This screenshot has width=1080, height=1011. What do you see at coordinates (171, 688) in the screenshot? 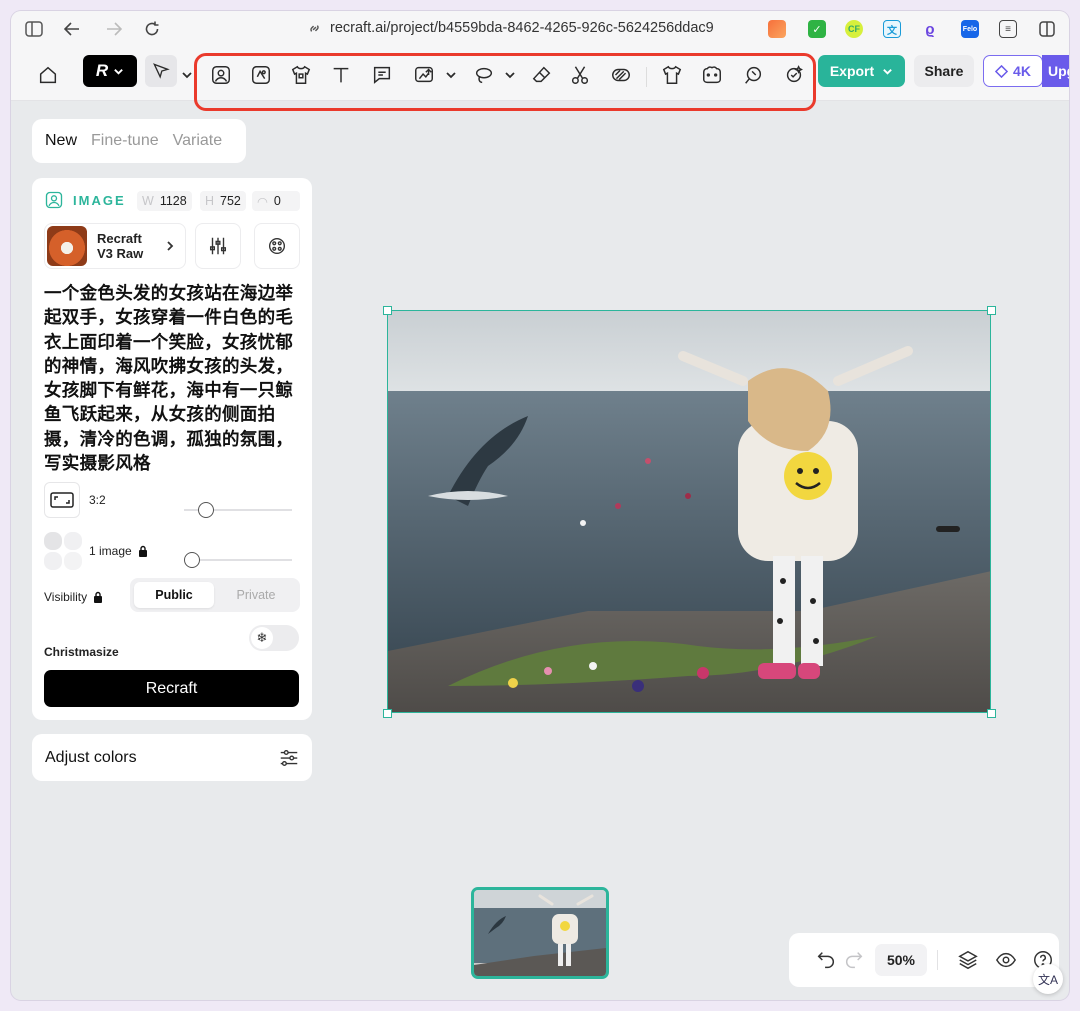
I see `recraft-generate-button: Recraft` at bounding box center [171, 688].